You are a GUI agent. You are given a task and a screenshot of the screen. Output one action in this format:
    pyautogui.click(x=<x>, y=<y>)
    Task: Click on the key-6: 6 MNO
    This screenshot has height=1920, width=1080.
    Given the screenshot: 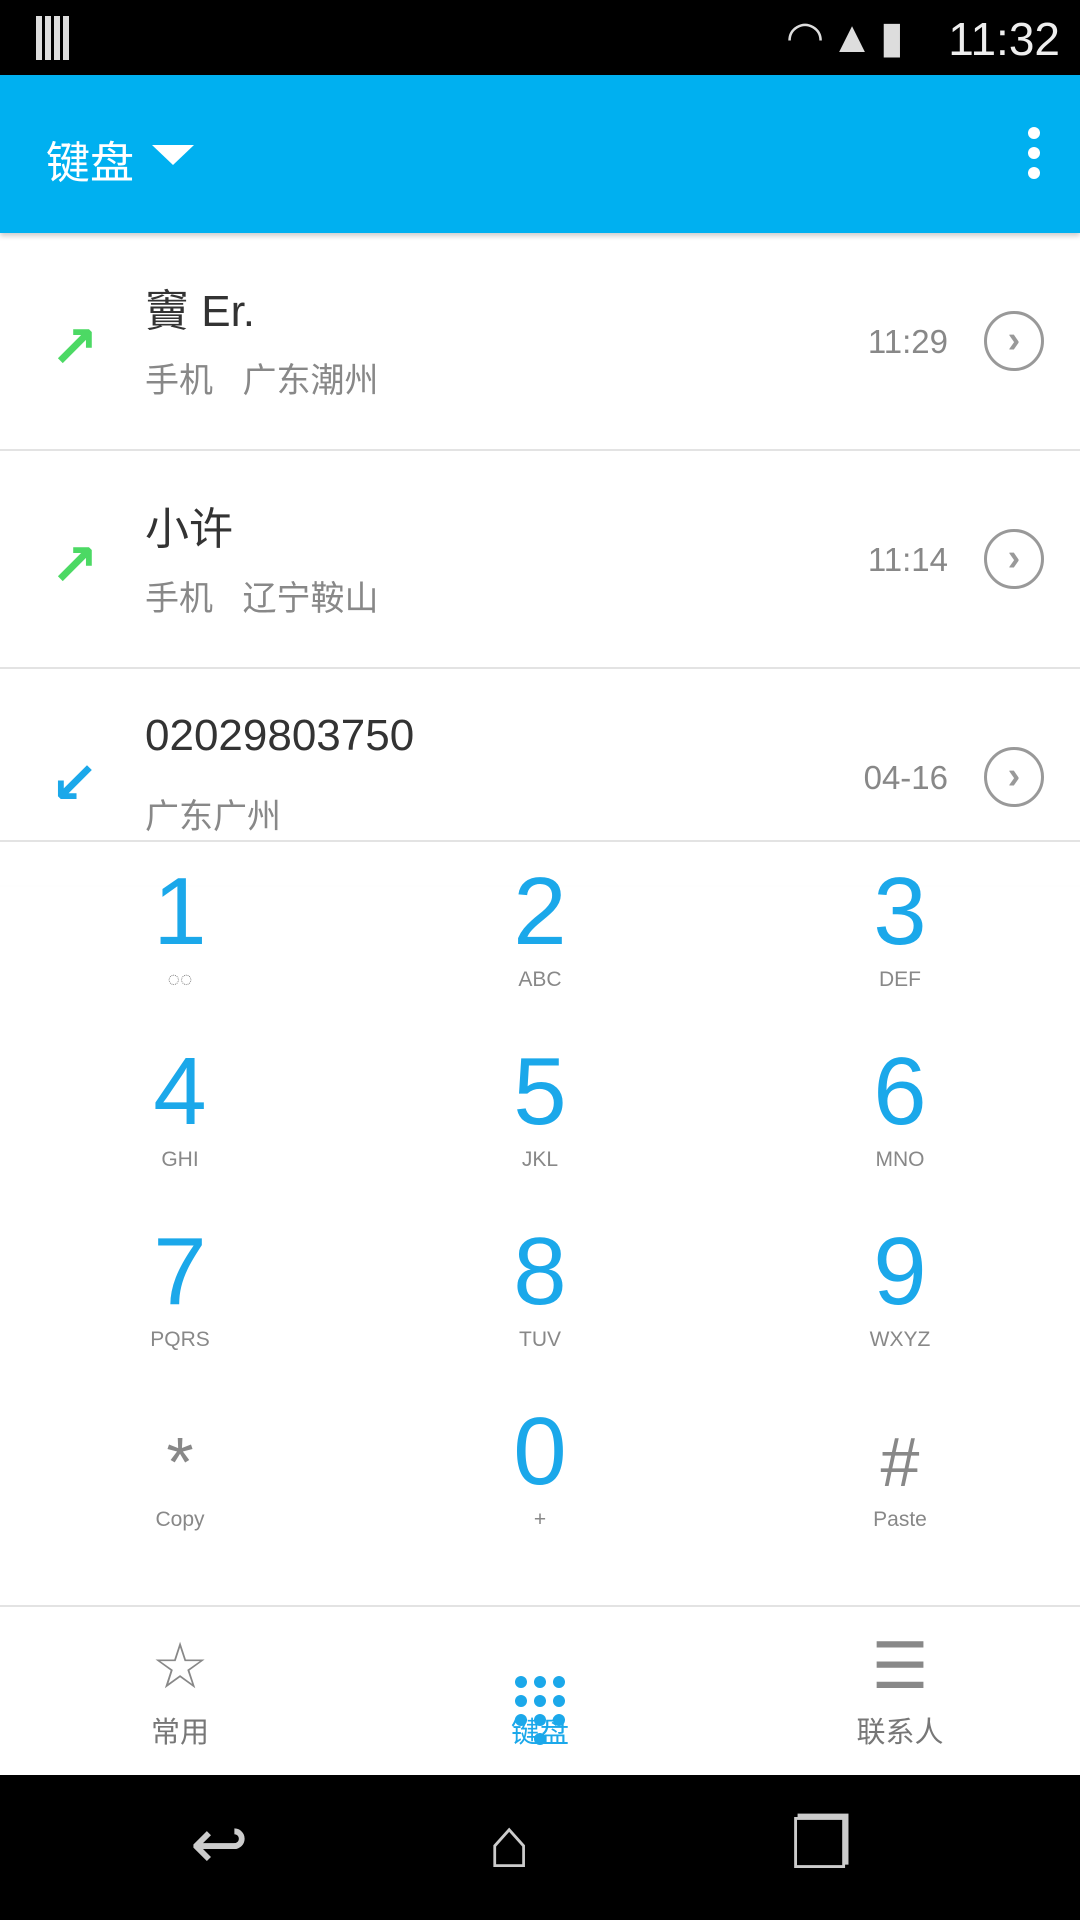 What is the action you would take?
    pyautogui.click(x=900, y=1112)
    